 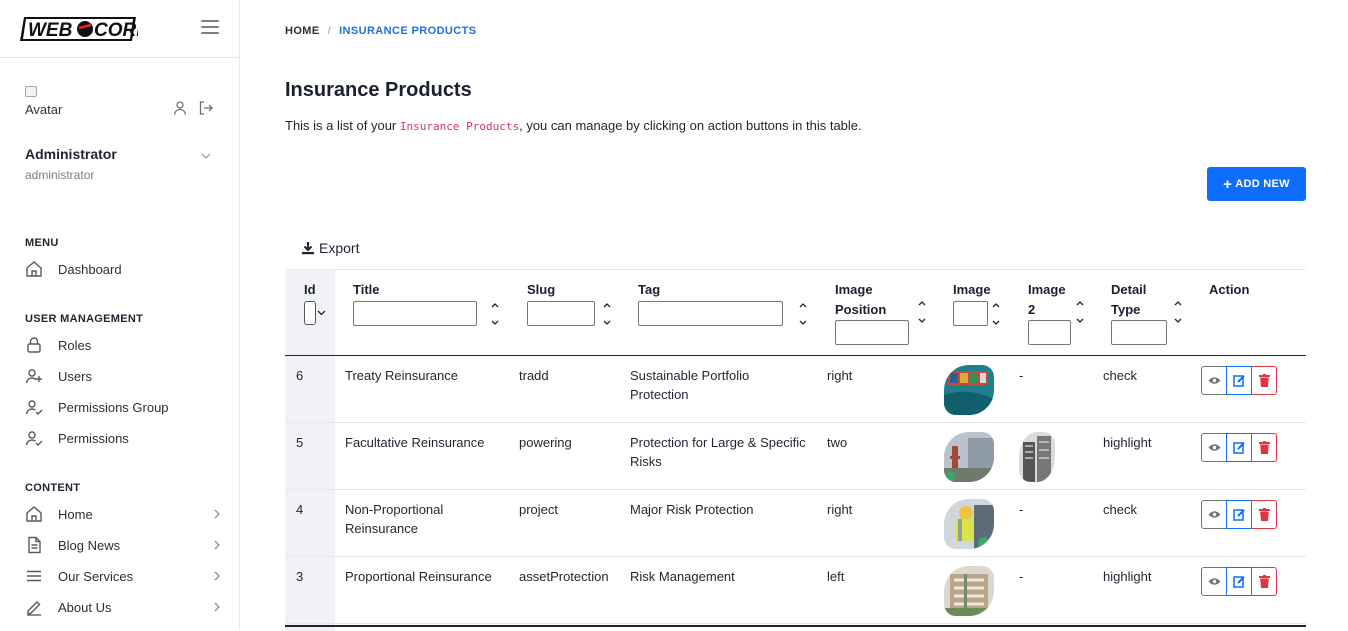 I want to click on sidebar-item-about-us: About Us, so click(x=125, y=607).